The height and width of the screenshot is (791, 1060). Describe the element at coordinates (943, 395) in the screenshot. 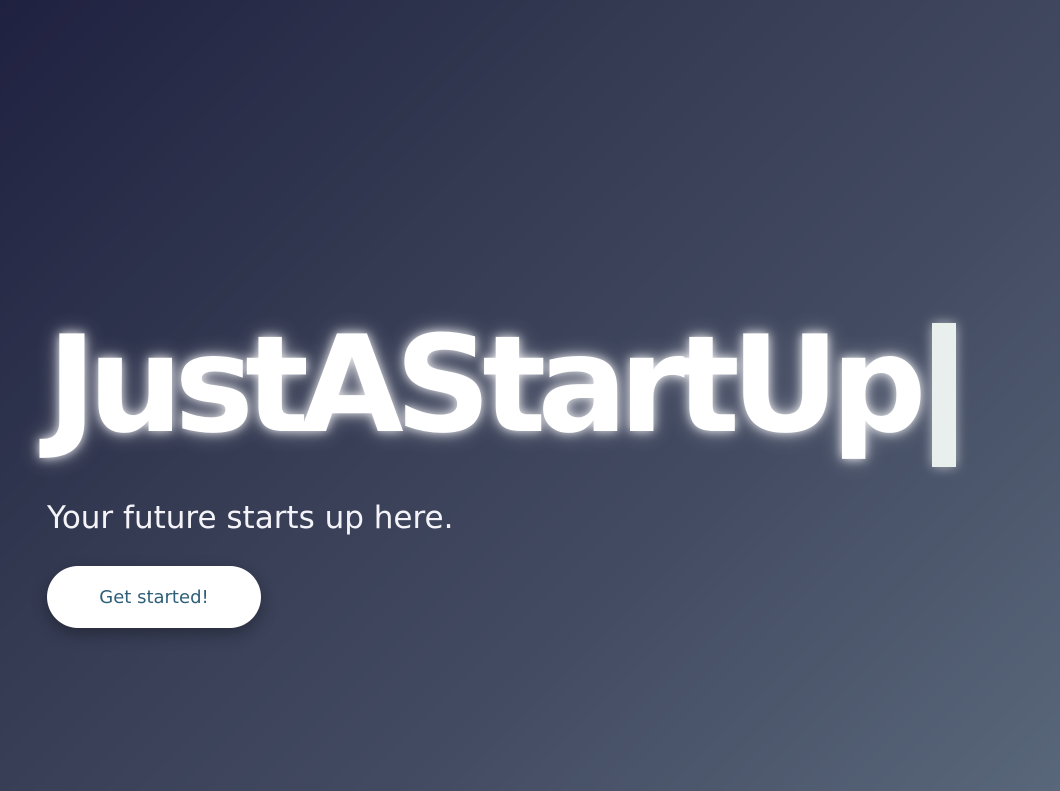

I see `typing-cursor` at that location.